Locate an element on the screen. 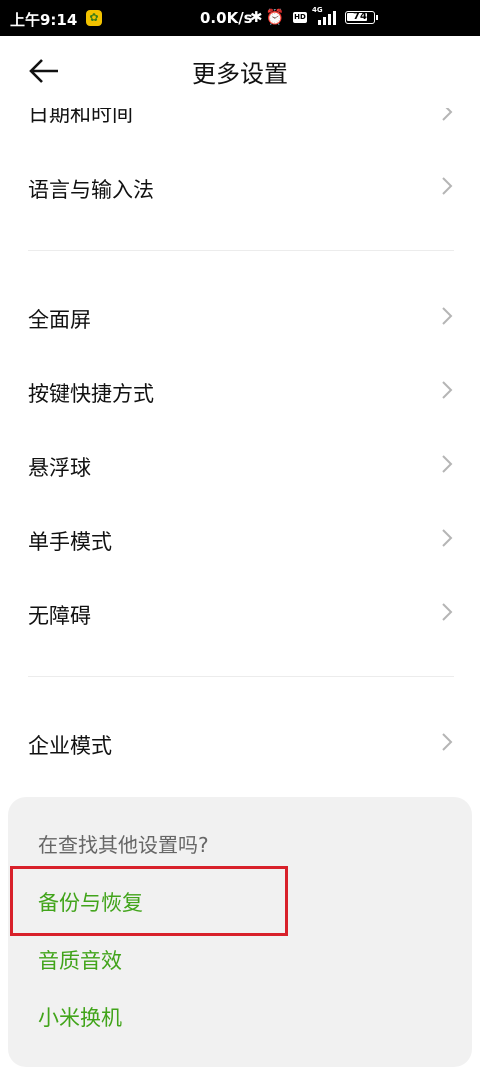  settings-item-button-shortcuts: 按键快捷方式 is located at coordinates (240, 391).